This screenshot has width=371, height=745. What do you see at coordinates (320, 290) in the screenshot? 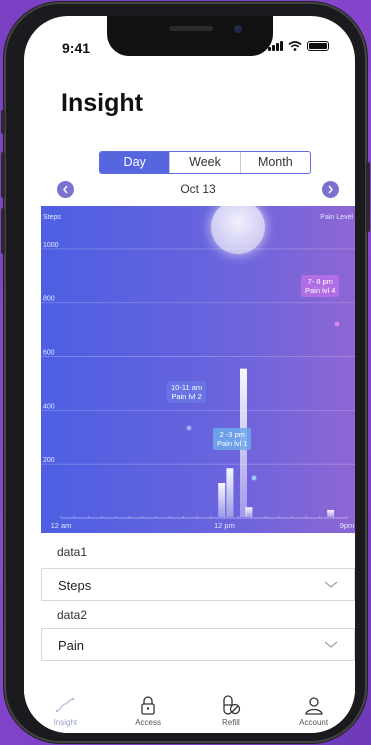
I see `annotation-level: Pain lvl 4` at bounding box center [320, 290].